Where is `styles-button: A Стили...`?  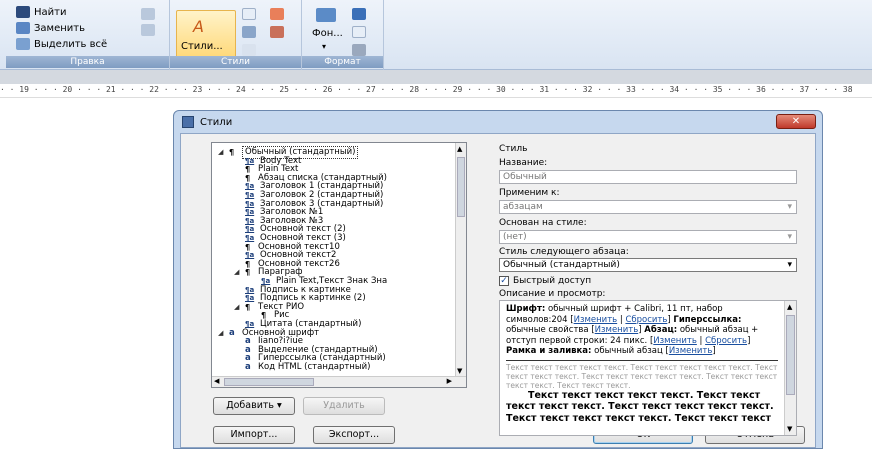 styles-button: A Стили... is located at coordinates (206, 34).